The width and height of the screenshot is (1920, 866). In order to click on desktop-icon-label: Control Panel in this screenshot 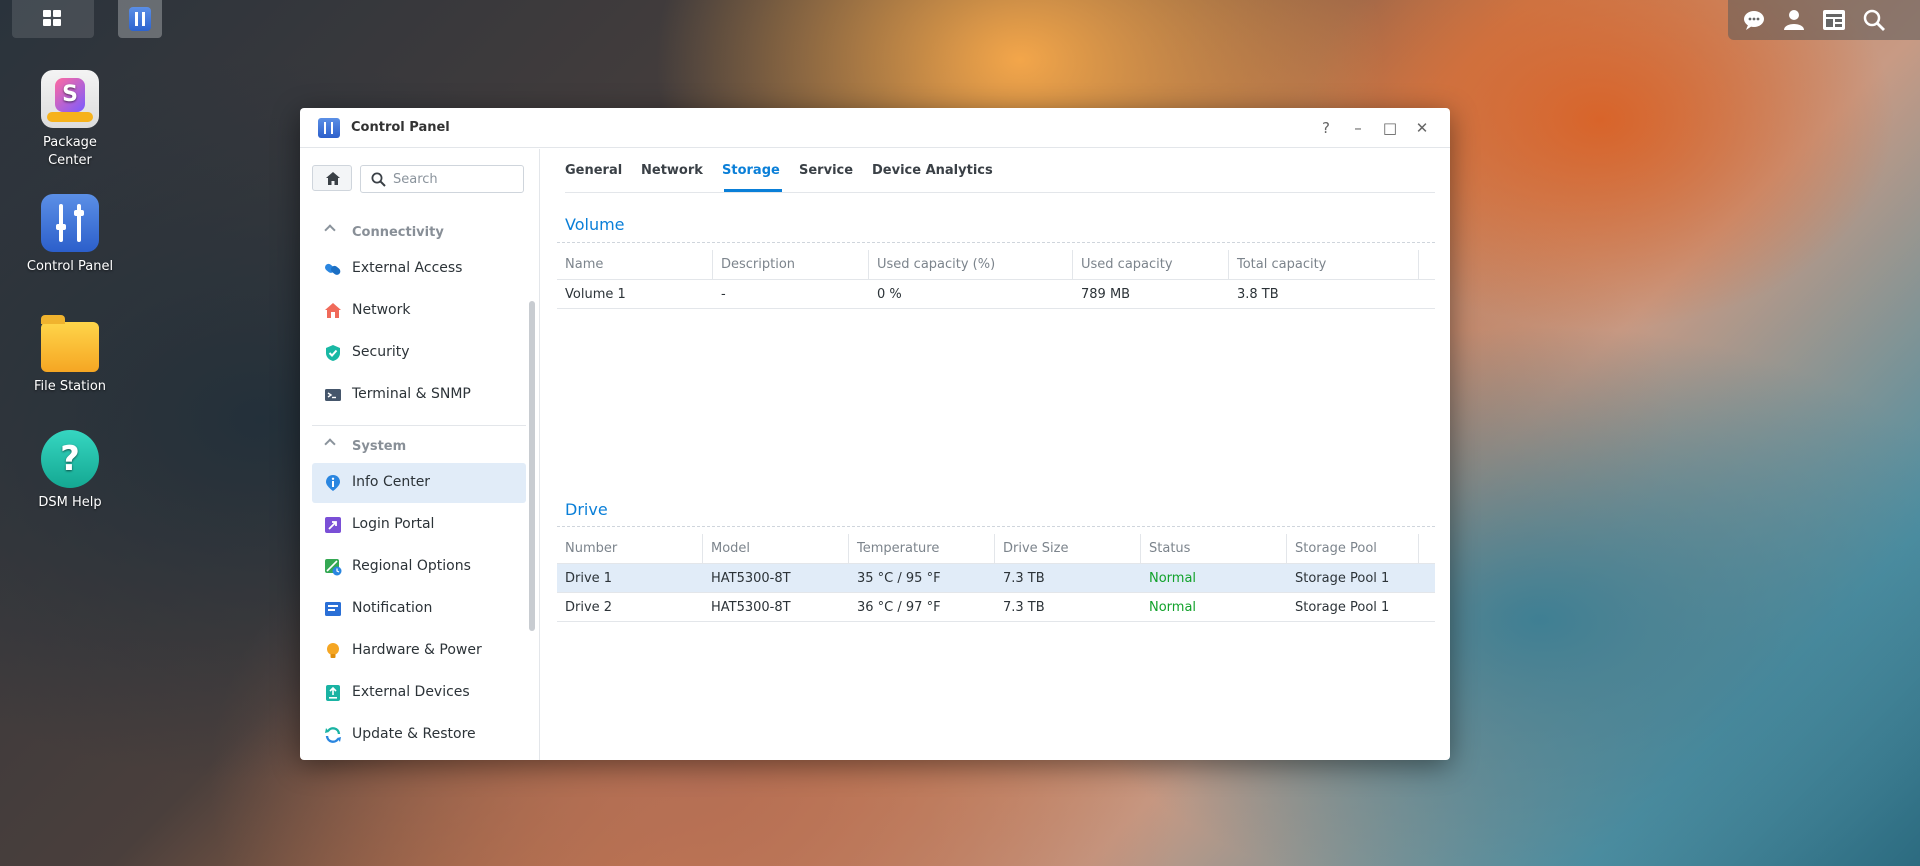, I will do `click(70, 266)`.